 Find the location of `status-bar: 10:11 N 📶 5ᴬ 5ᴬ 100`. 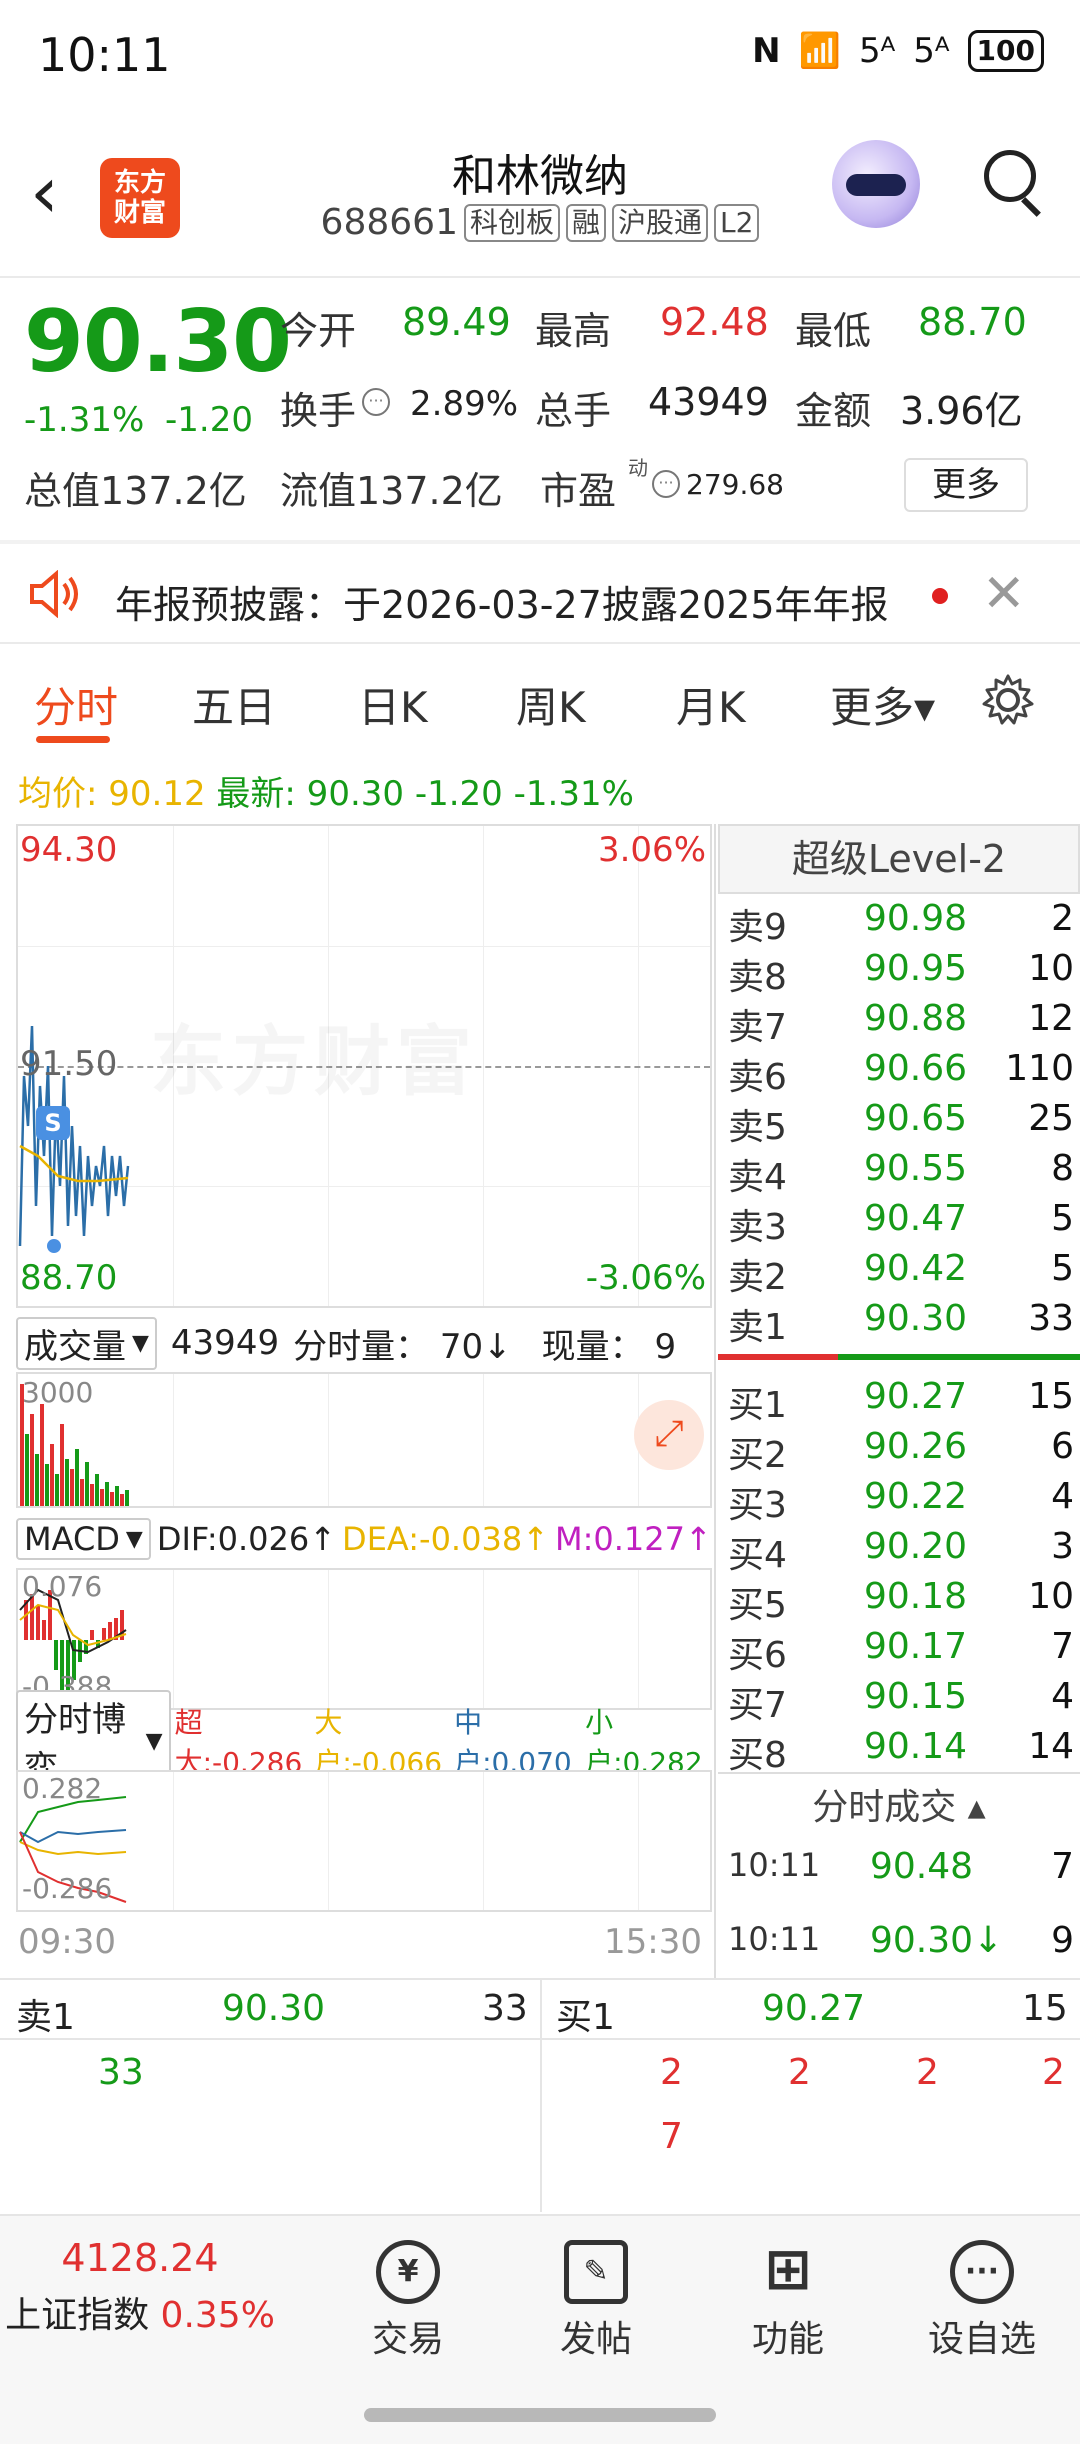

status-bar: 10:11 N 📶 5ᴬ 5ᴬ 100 is located at coordinates (540, 55).